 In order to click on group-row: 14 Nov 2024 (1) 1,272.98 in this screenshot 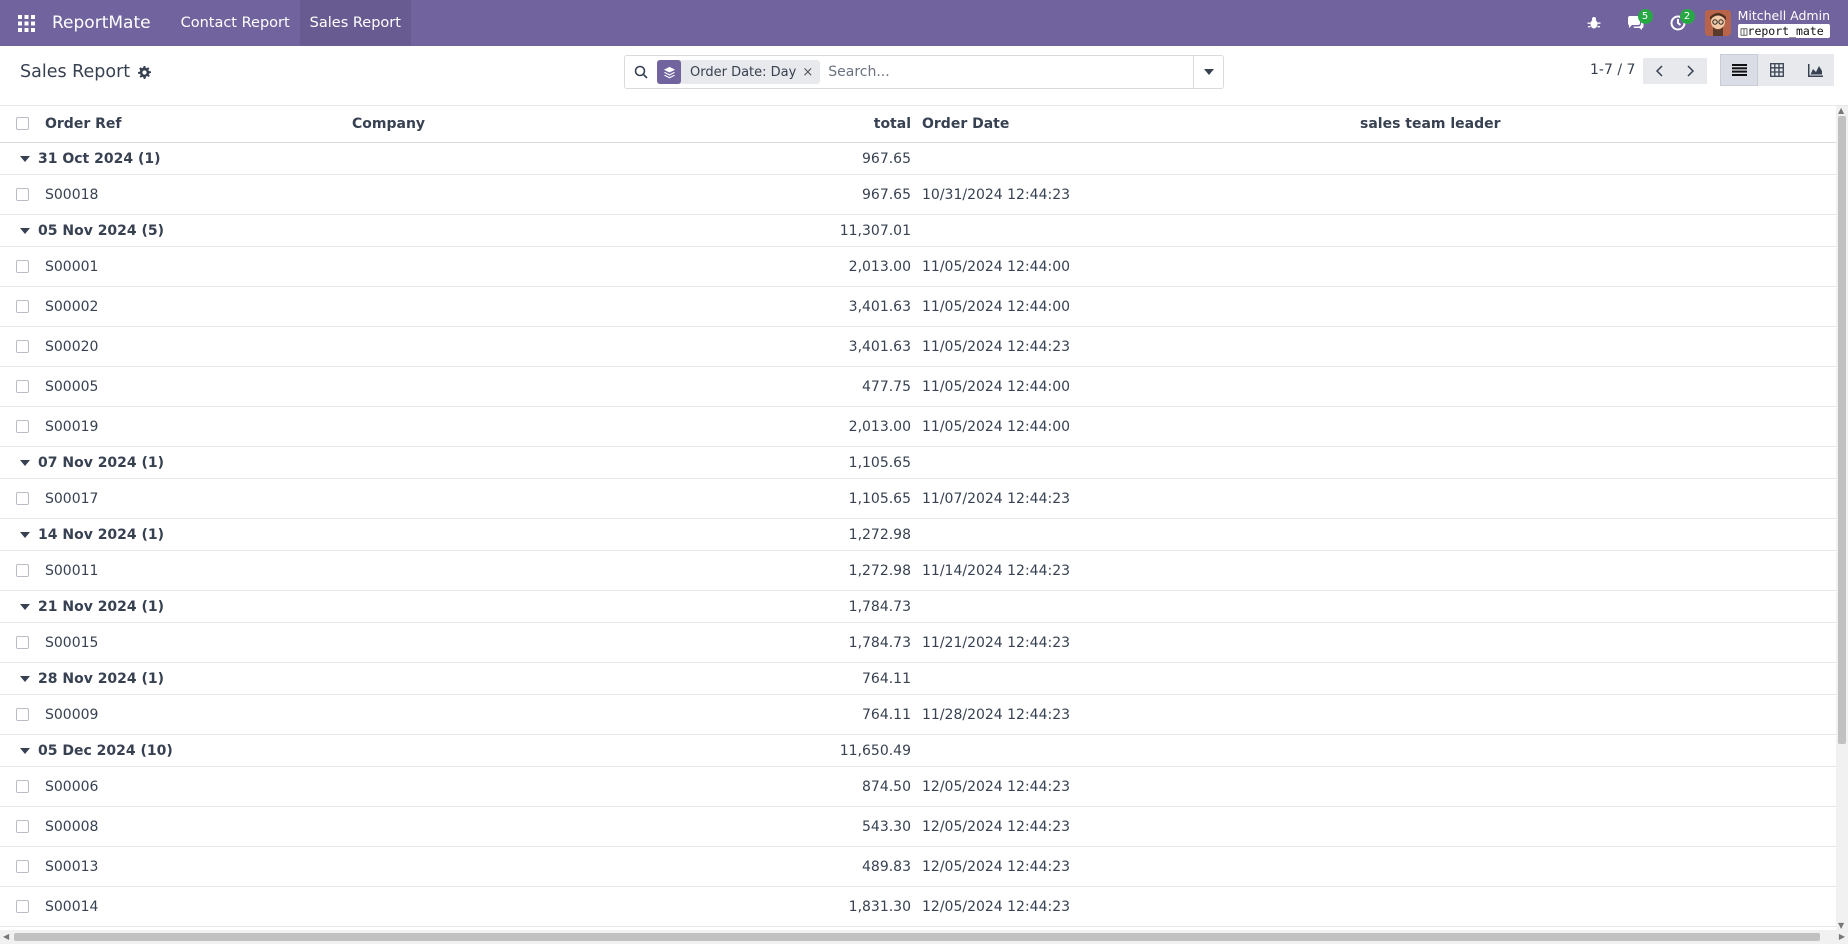, I will do `click(918, 535)`.